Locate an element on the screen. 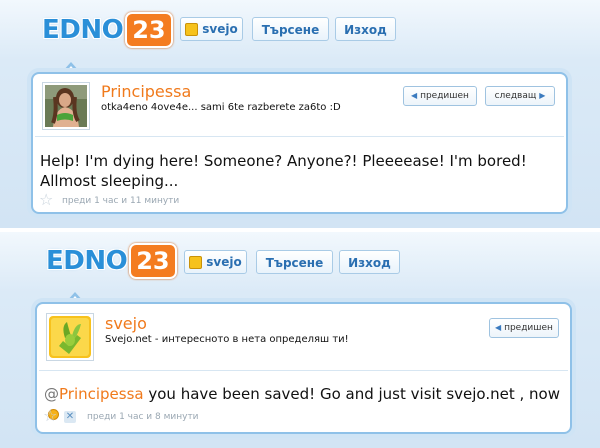 Image resolution: width=600 pixels, height=448 pixels. mention-link: Principessa is located at coordinates (101, 394).